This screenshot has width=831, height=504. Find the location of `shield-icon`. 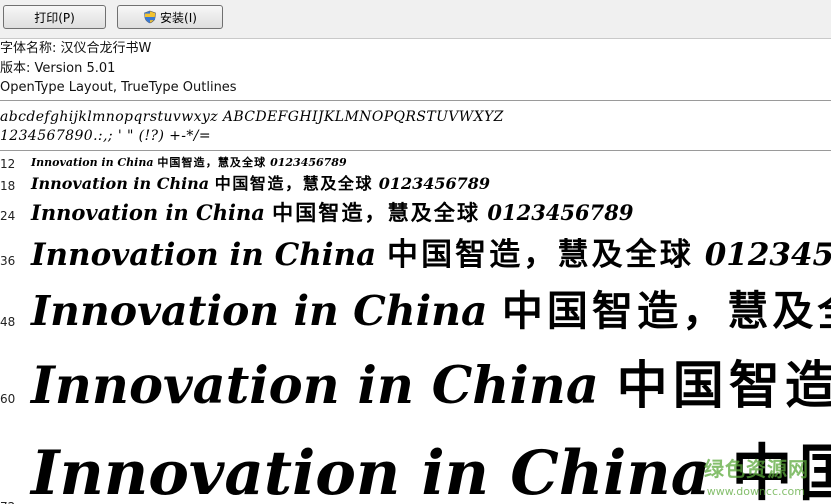

shield-icon is located at coordinates (150, 17).